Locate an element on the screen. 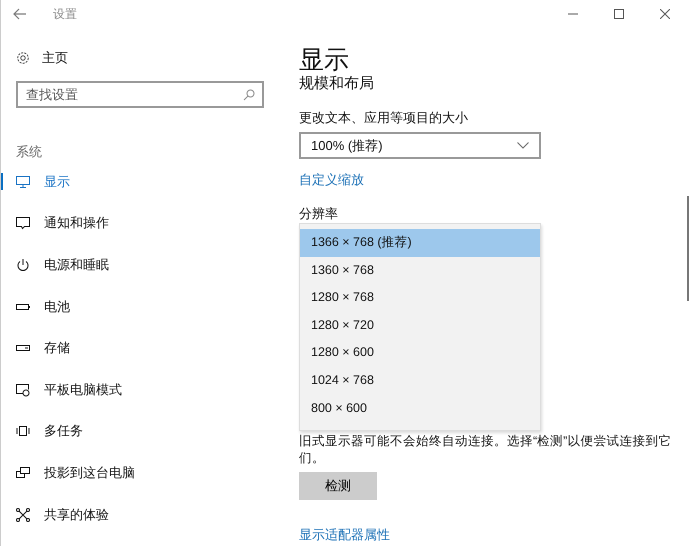  close-icon is located at coordinates (665, 14).